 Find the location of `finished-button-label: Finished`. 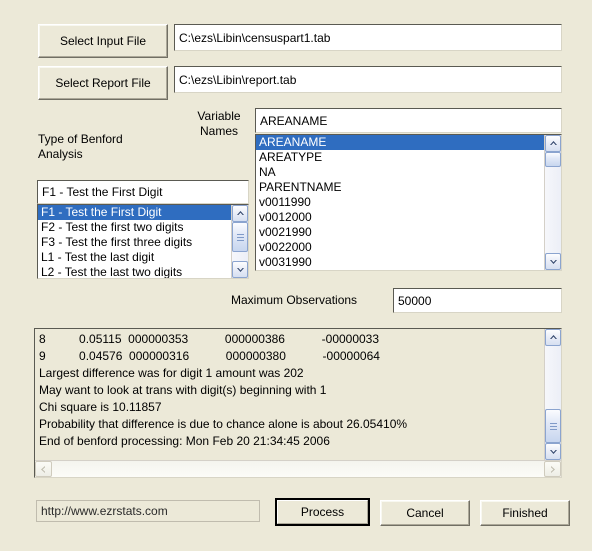

finished-button-label: Finished is located at coordinates (525, 513).